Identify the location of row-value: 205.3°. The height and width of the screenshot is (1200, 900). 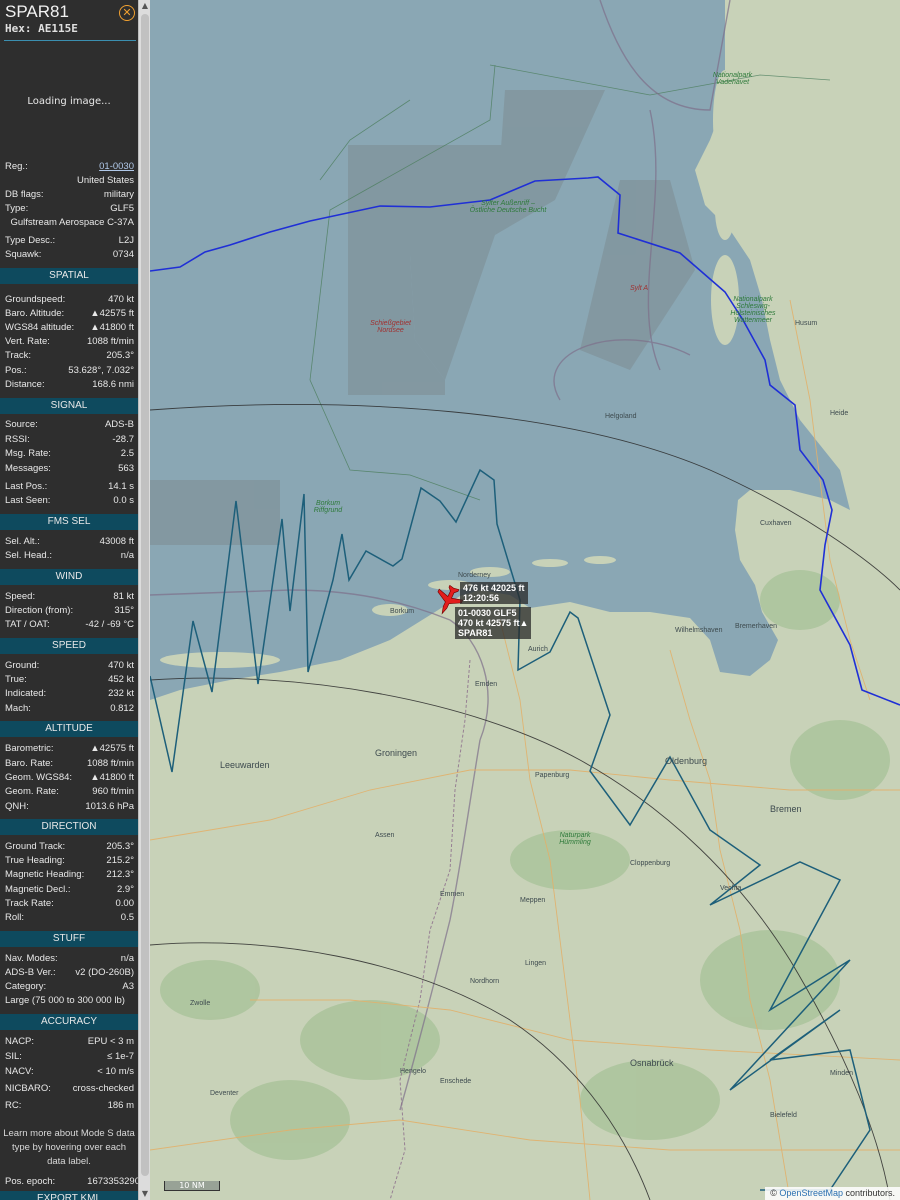
(120, 846).